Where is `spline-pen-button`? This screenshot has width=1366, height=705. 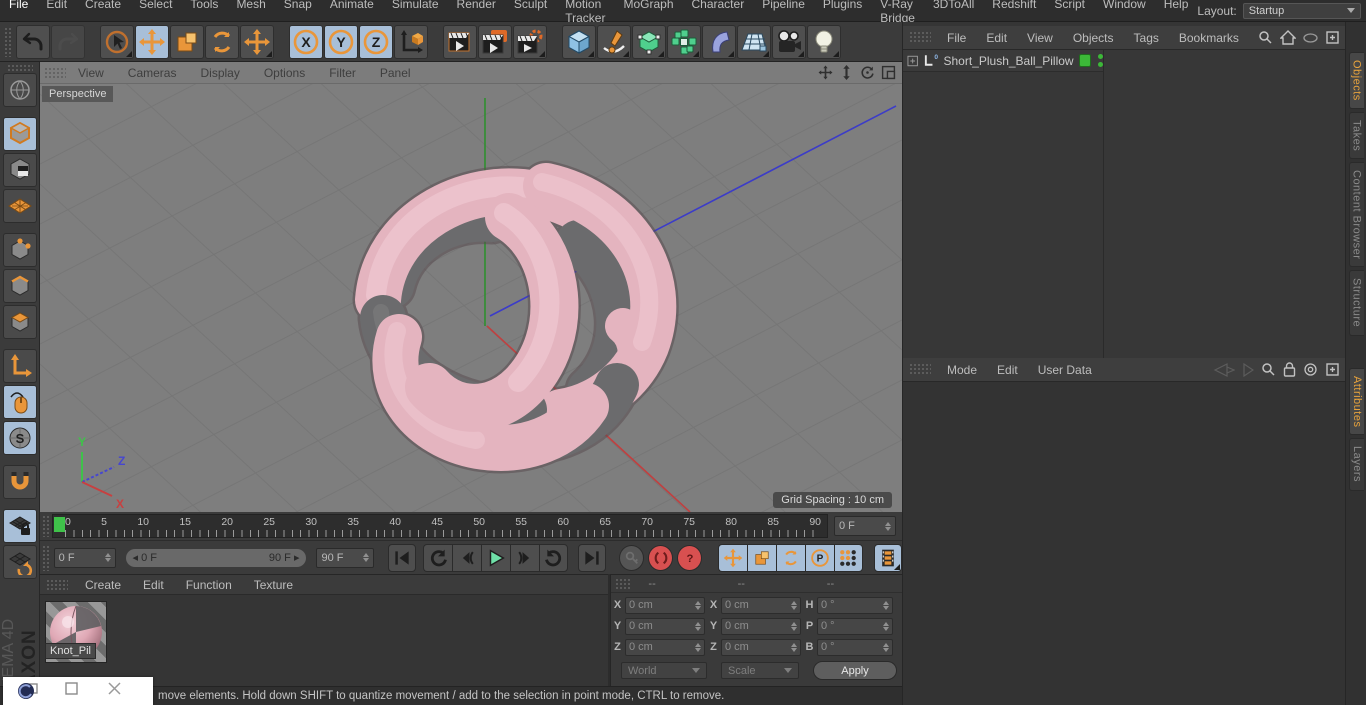 spline-pen-button is located at coordinates (614, 41).